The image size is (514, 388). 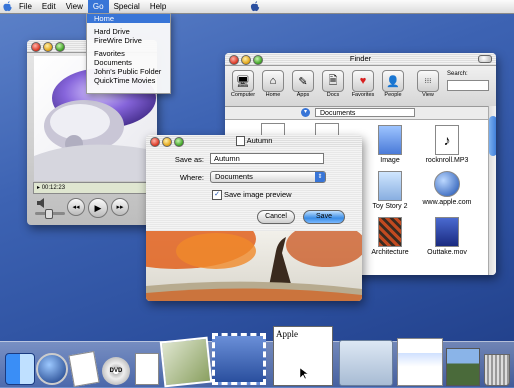 I want to click on menu-file: File, so click(x=25, y=6).